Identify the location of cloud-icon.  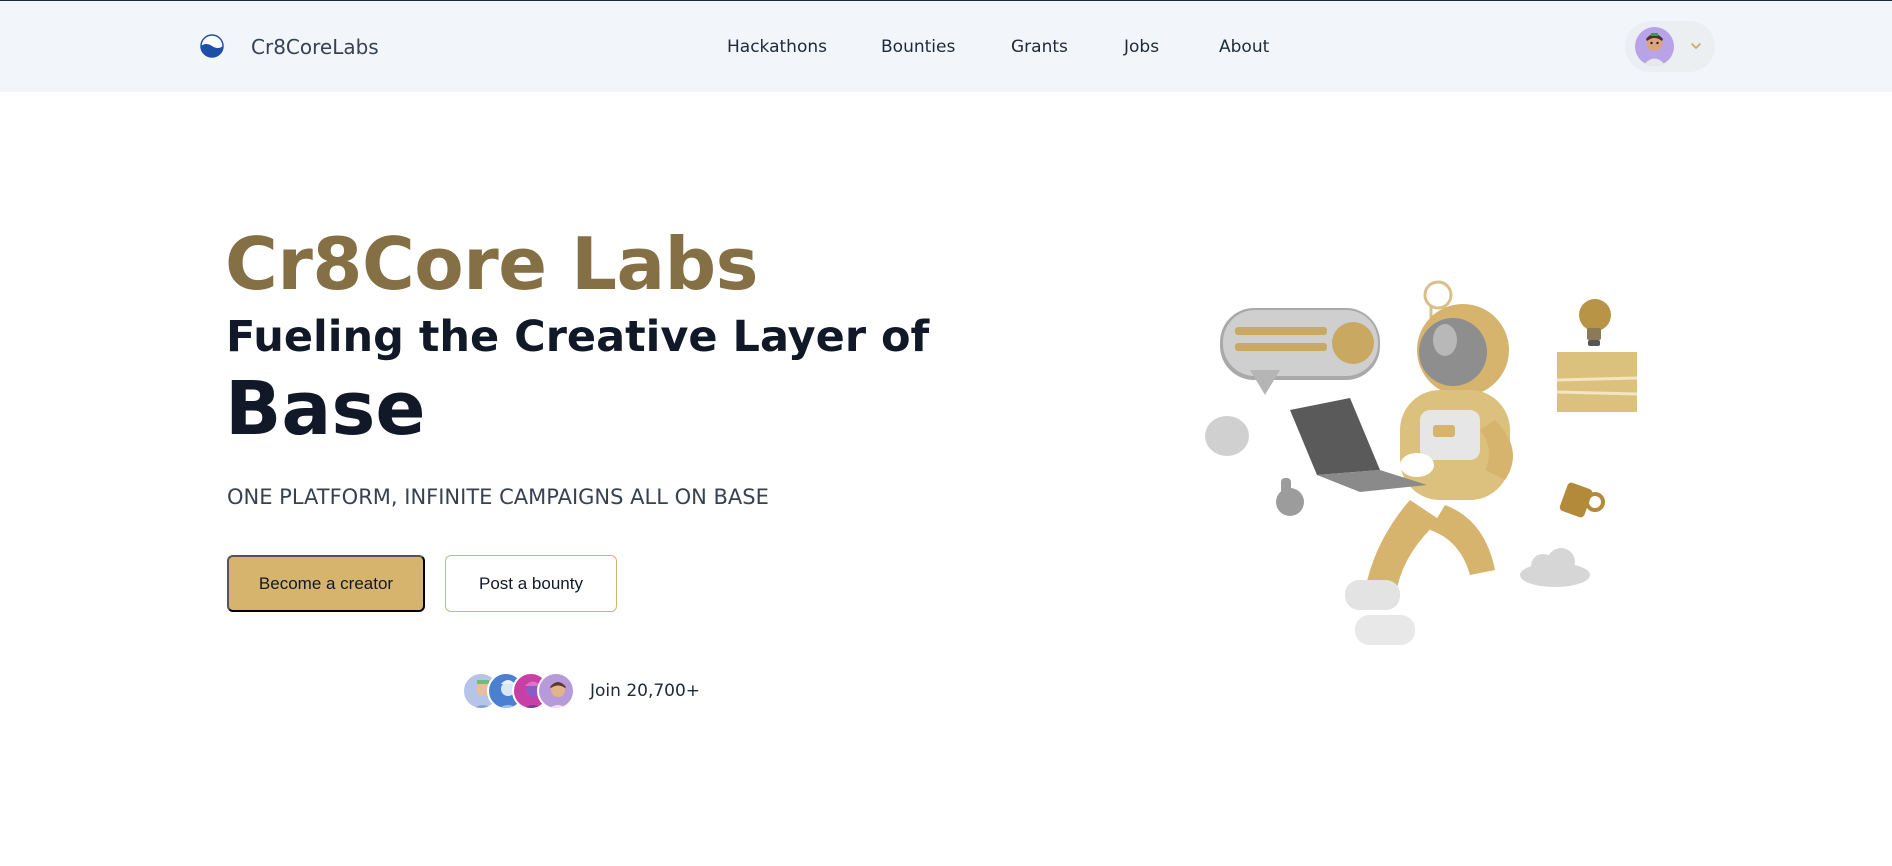
(1555, 567).